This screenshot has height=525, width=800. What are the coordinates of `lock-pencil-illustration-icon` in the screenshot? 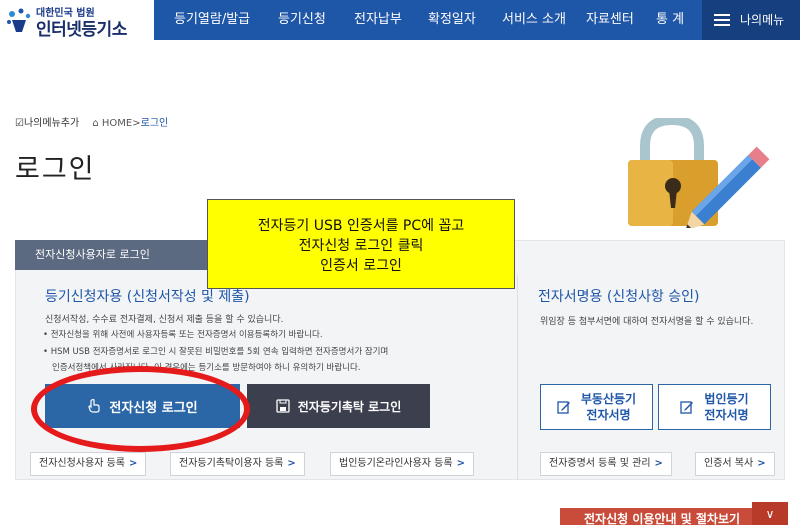 It's located at (699, 173).